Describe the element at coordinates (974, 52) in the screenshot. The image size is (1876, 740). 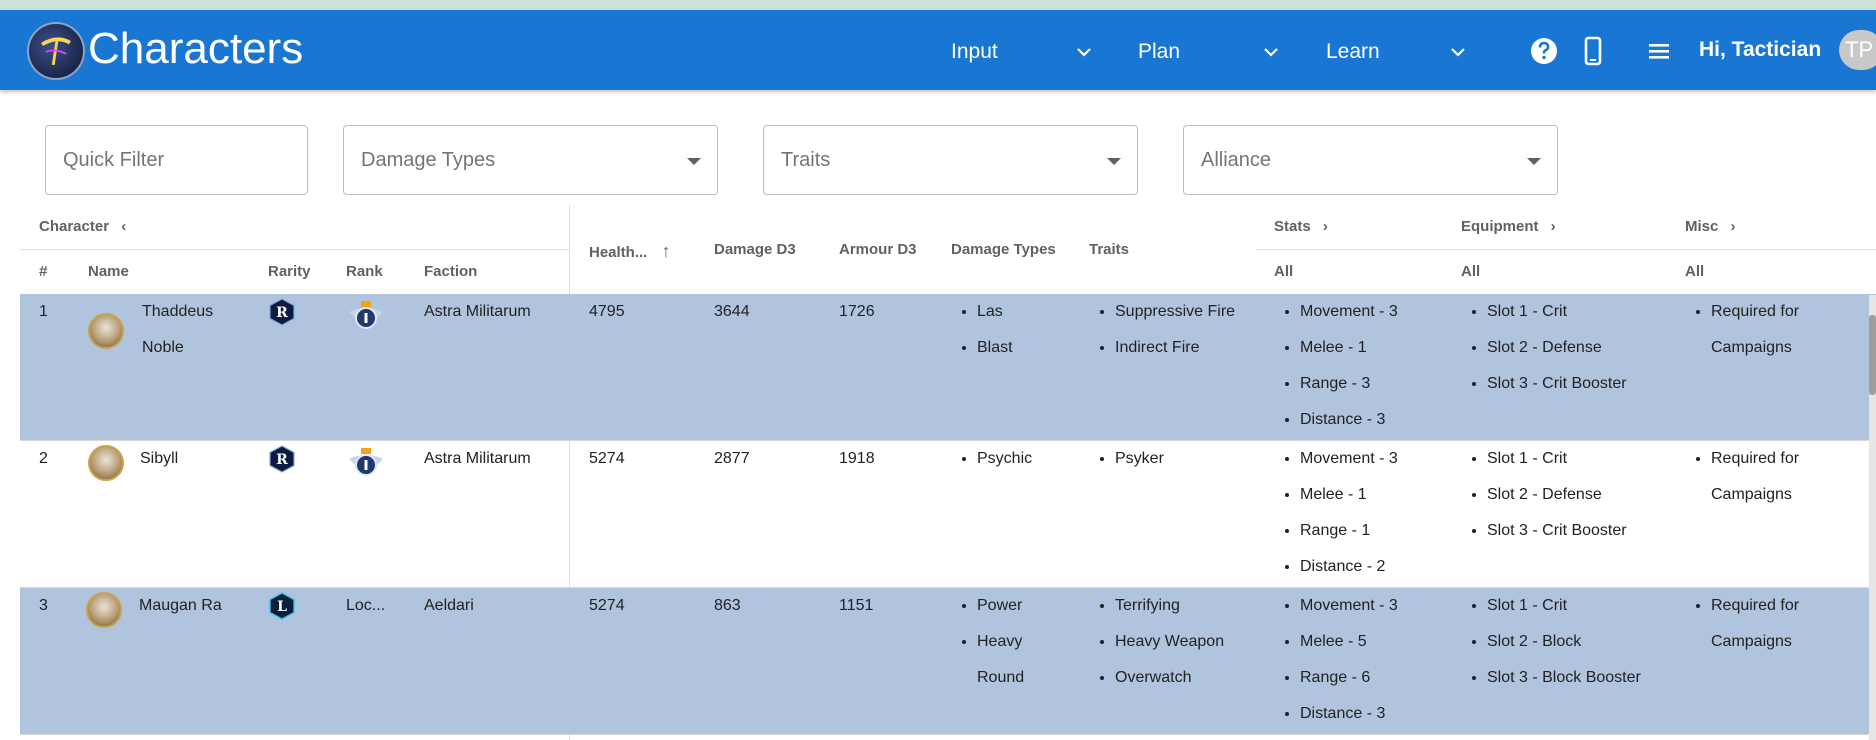
I see `nav-input: Input` at that location.